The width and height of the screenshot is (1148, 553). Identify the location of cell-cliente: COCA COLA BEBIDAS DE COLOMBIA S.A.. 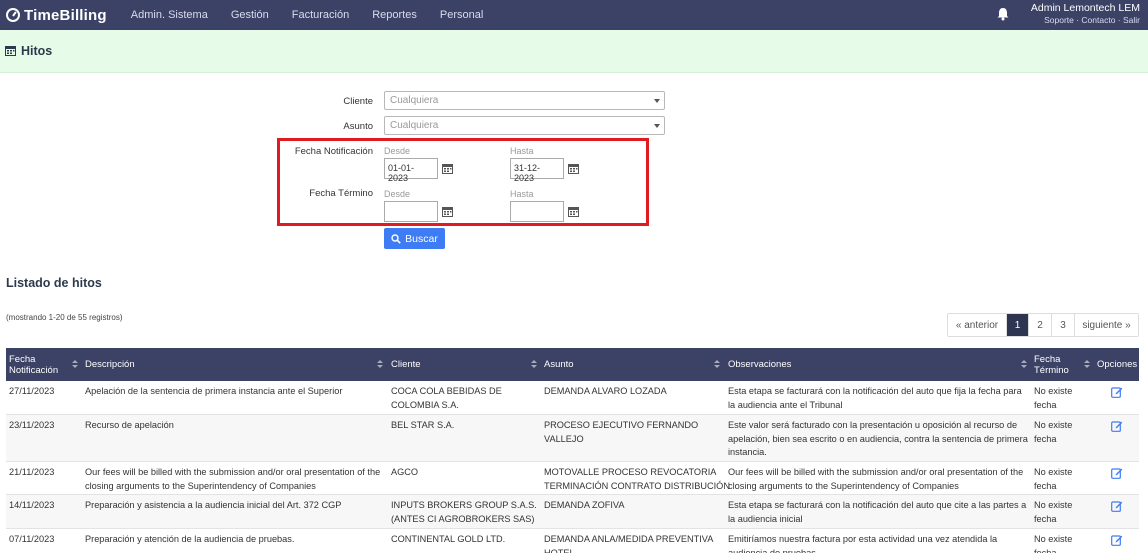
(446, 398).